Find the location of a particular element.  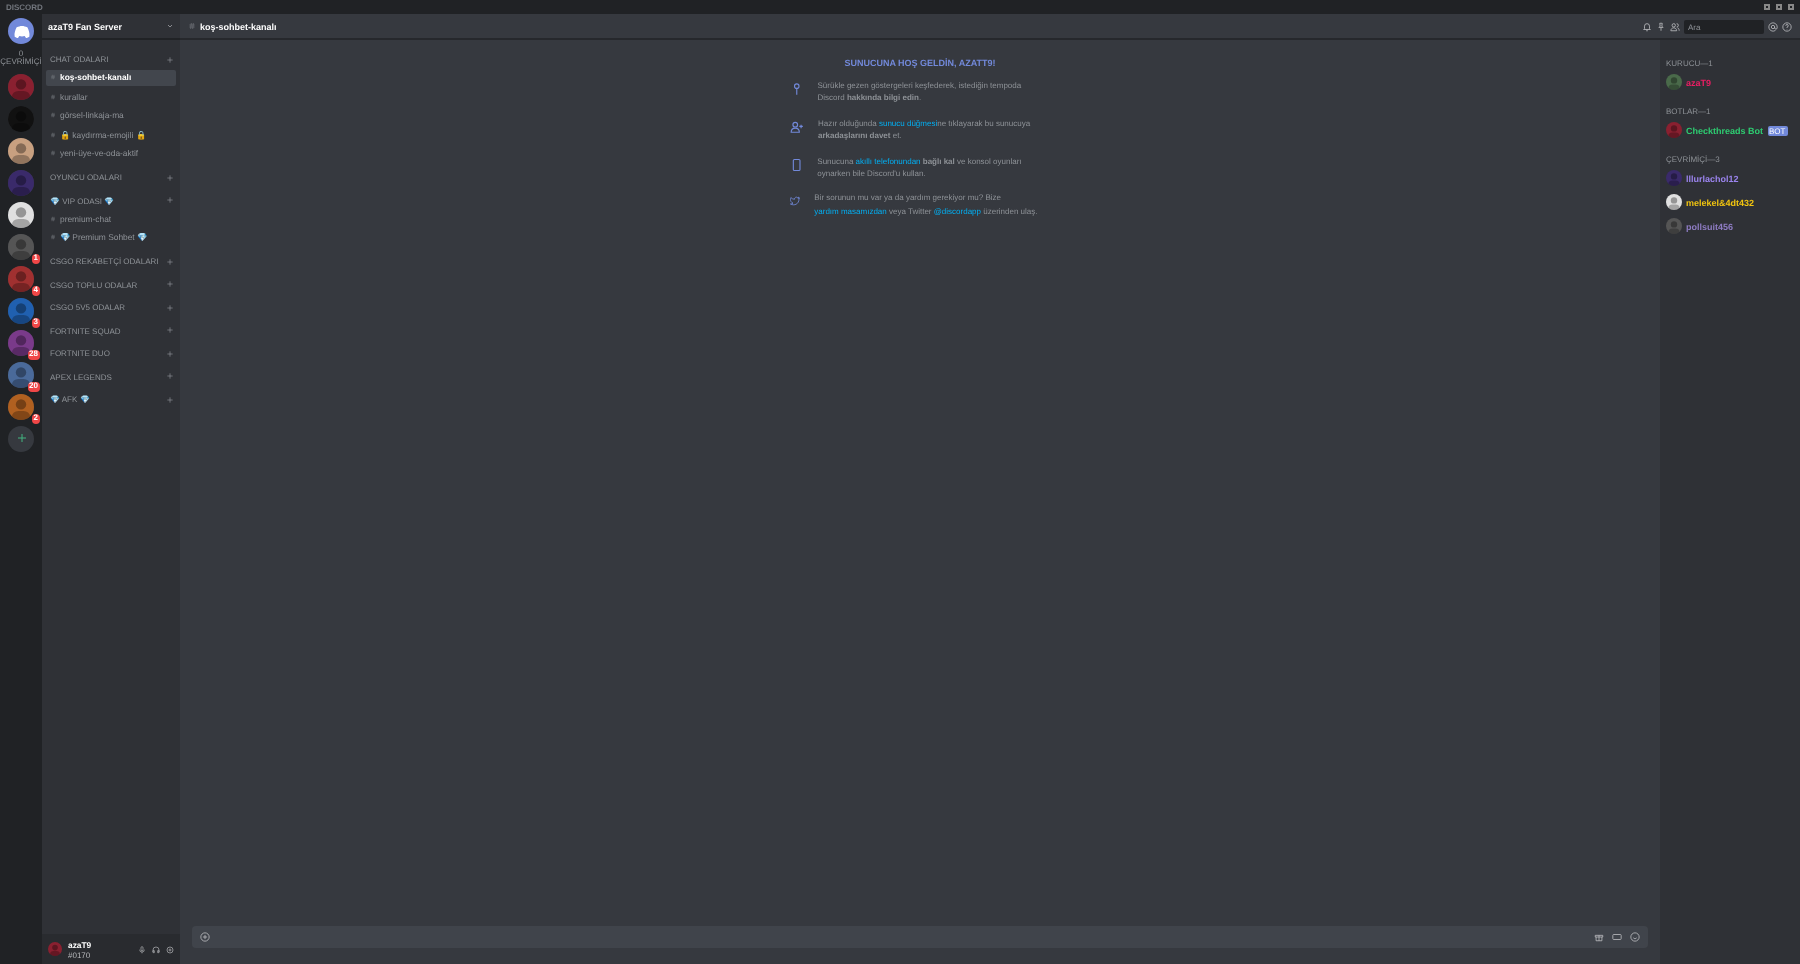

settings-icon is located at coordinates (170, 949).